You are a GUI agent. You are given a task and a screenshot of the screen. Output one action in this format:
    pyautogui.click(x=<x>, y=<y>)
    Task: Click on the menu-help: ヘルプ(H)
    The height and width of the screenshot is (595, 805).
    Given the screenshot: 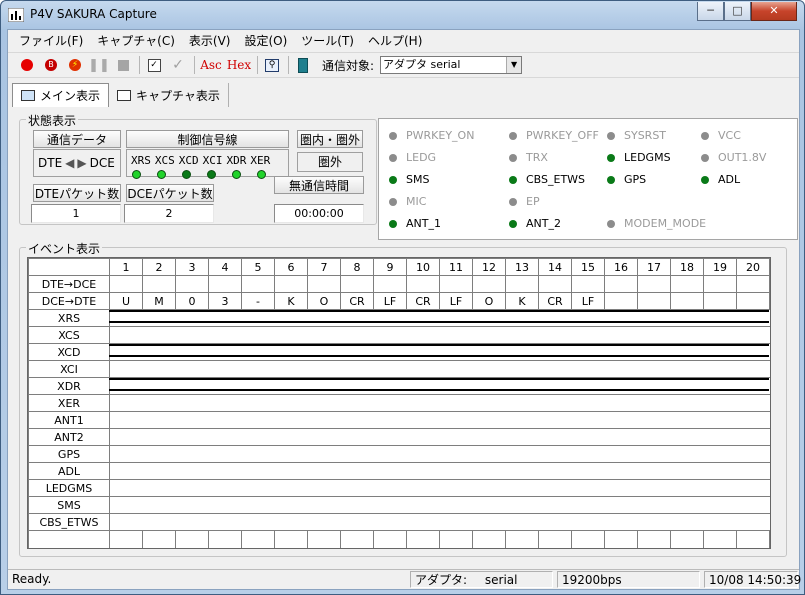 What is the action you would take?
    pyautogui.click(x=395, y=40)
    